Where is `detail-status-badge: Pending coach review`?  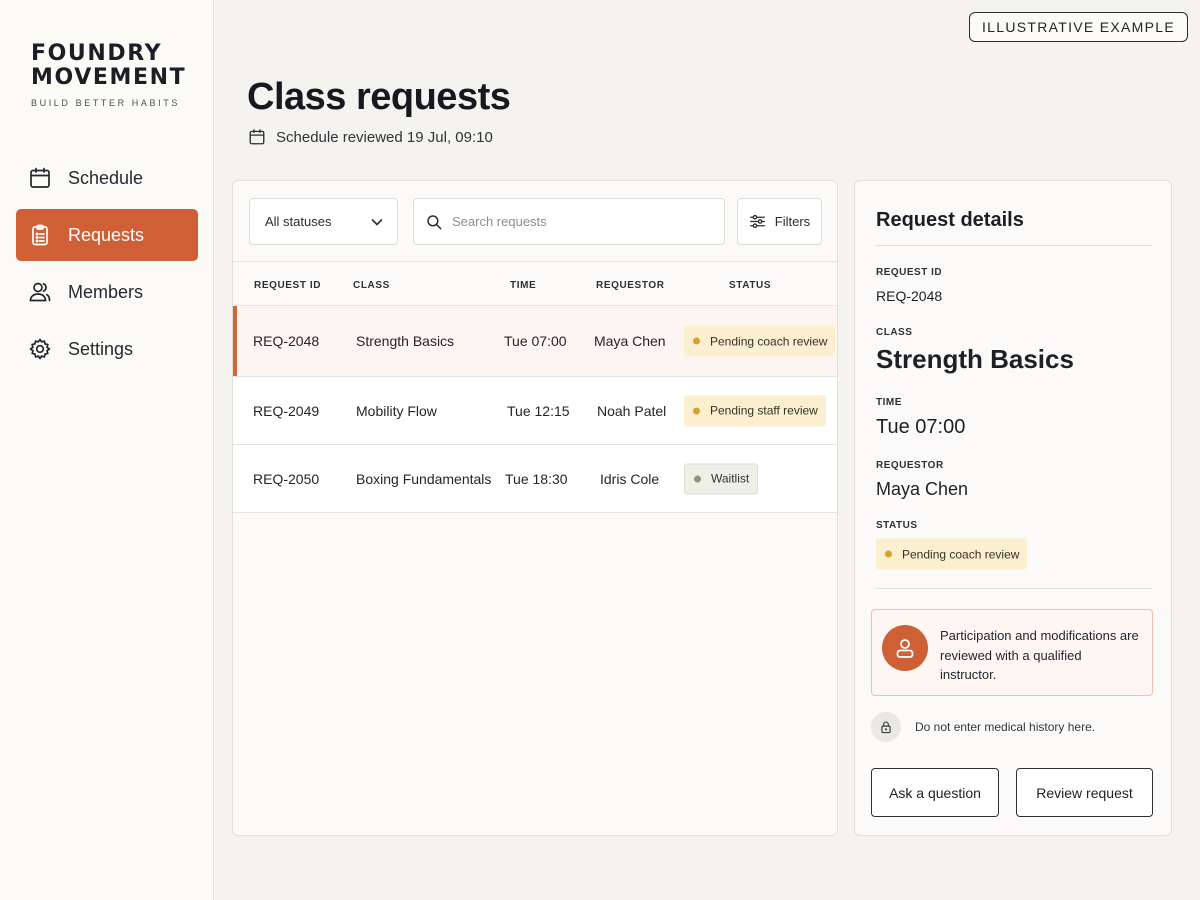
detail-status-badge: Pending coach review is located at coordinates (952, 554).